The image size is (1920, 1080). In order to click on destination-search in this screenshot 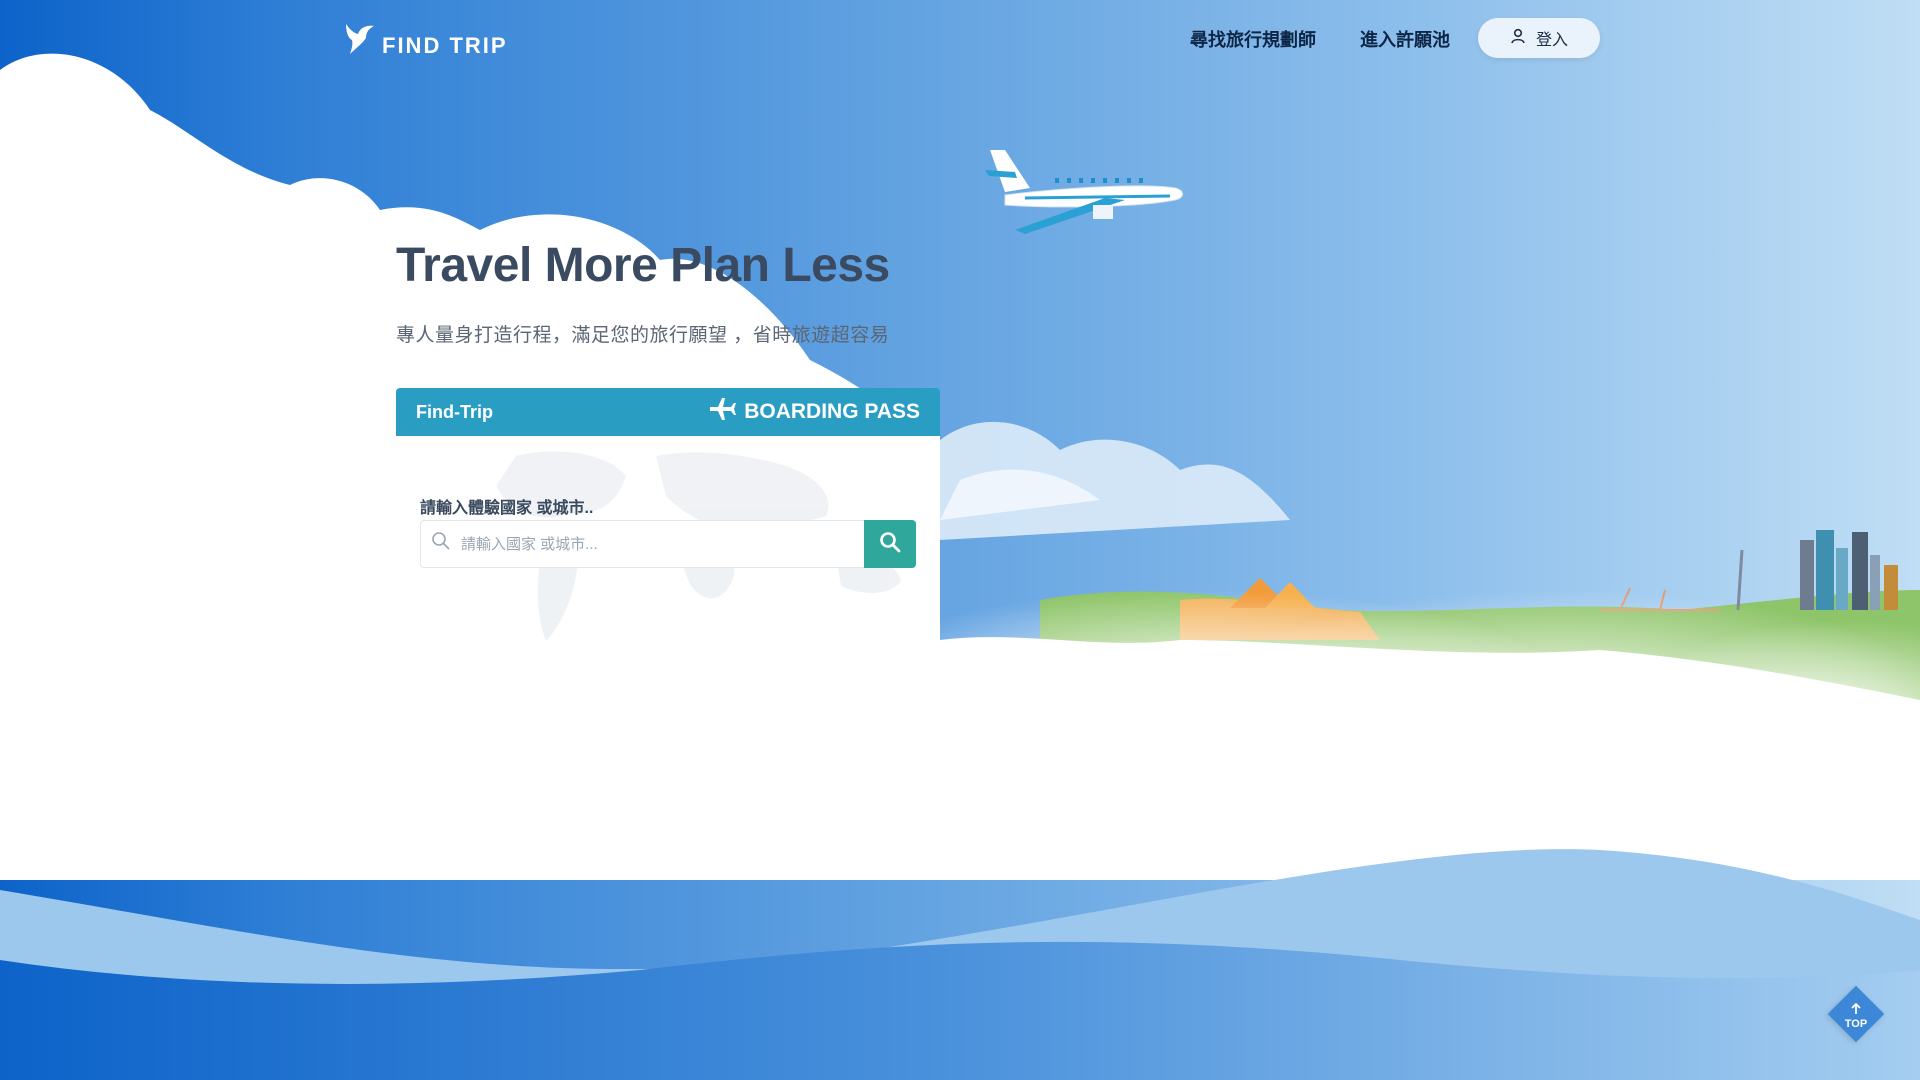, I will do `click(668, 544)`.